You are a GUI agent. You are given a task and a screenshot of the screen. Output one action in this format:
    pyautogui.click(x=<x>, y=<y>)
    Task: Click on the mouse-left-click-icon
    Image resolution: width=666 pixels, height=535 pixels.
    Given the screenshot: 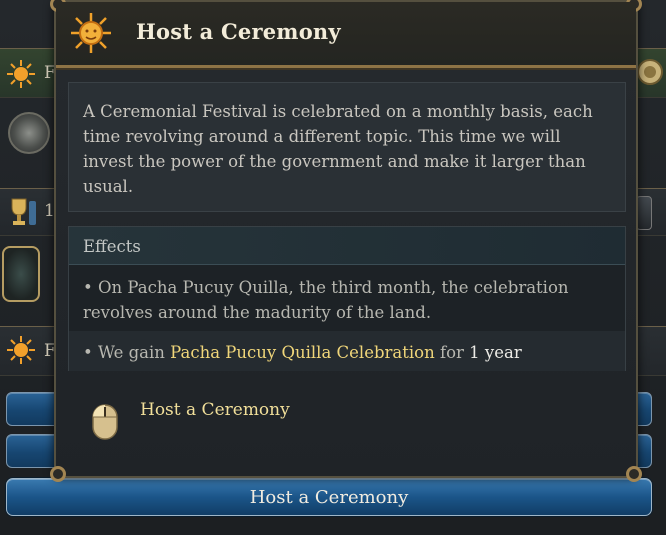 What is the action you would take?
    pyautogui.click(x=105, y=422)
    